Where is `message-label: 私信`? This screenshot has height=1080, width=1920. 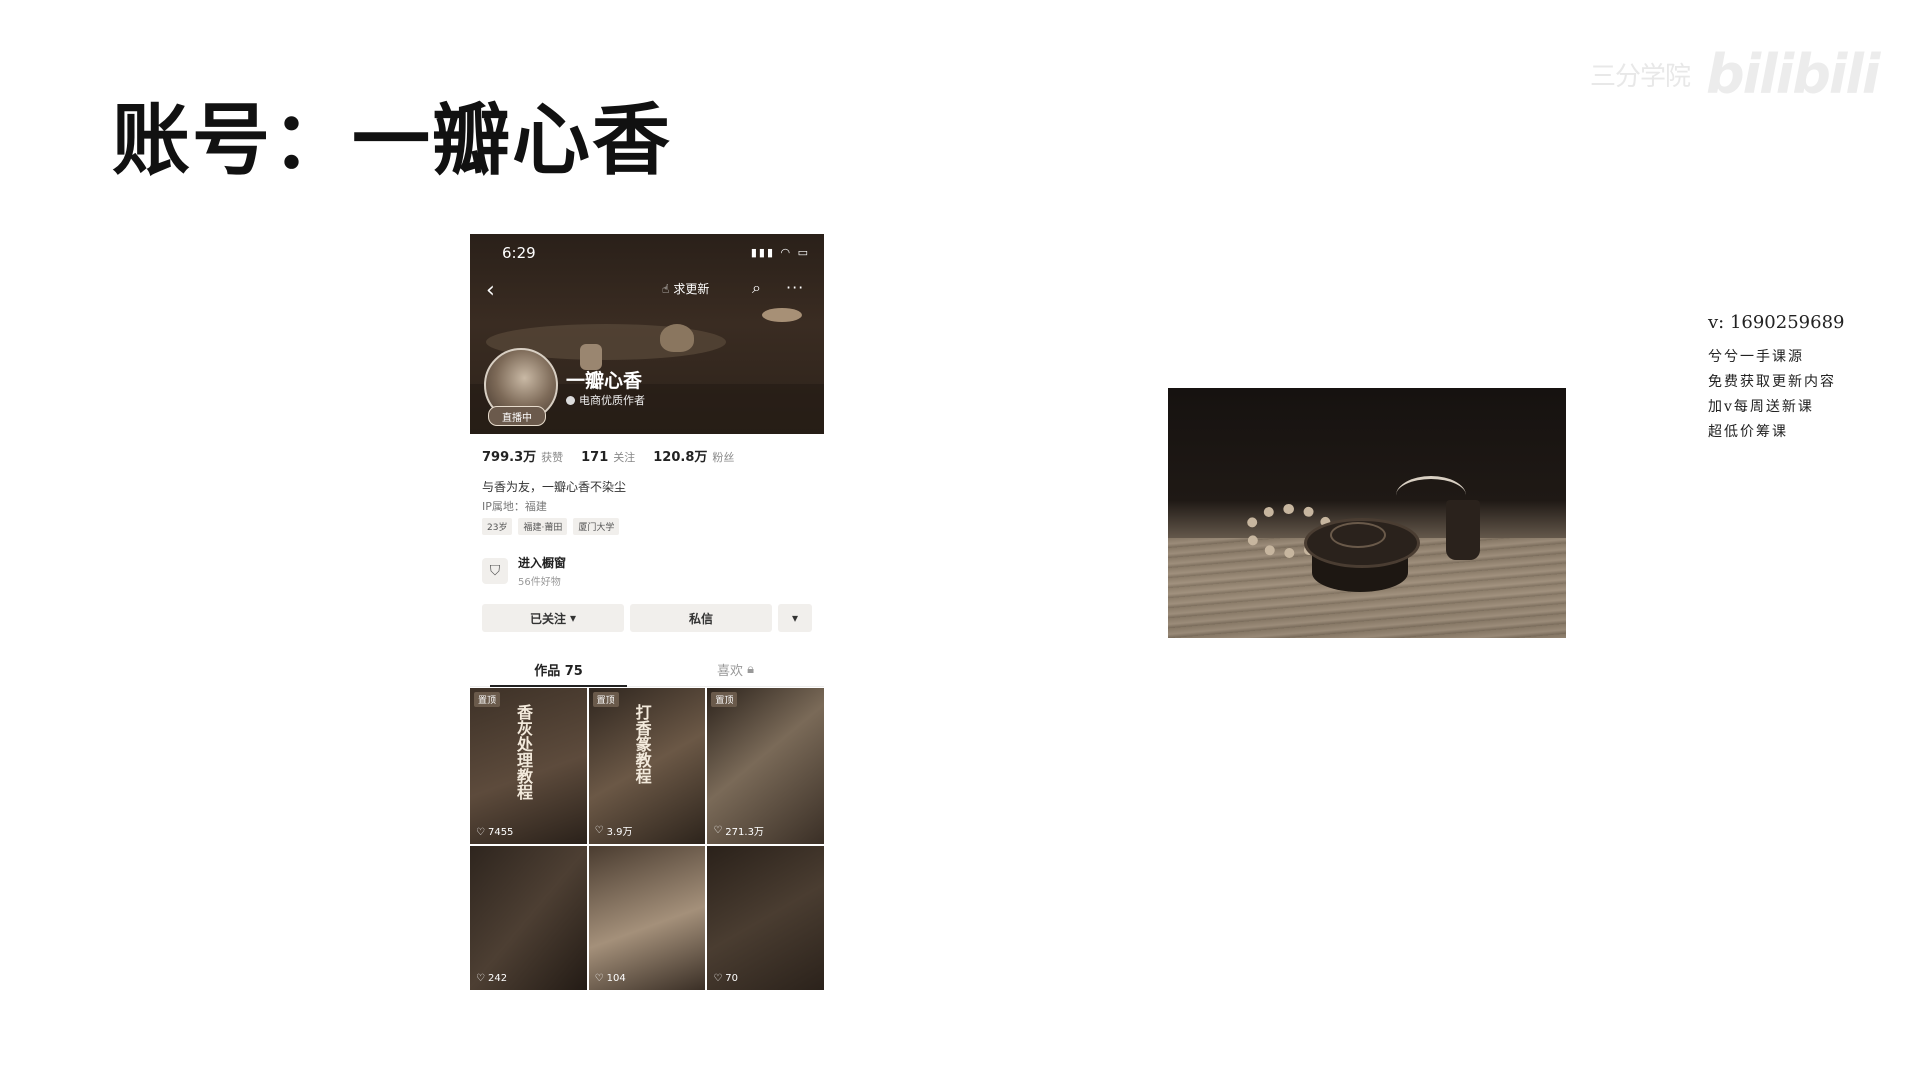
message-label: 私信 is located at coordinates (700, 618).